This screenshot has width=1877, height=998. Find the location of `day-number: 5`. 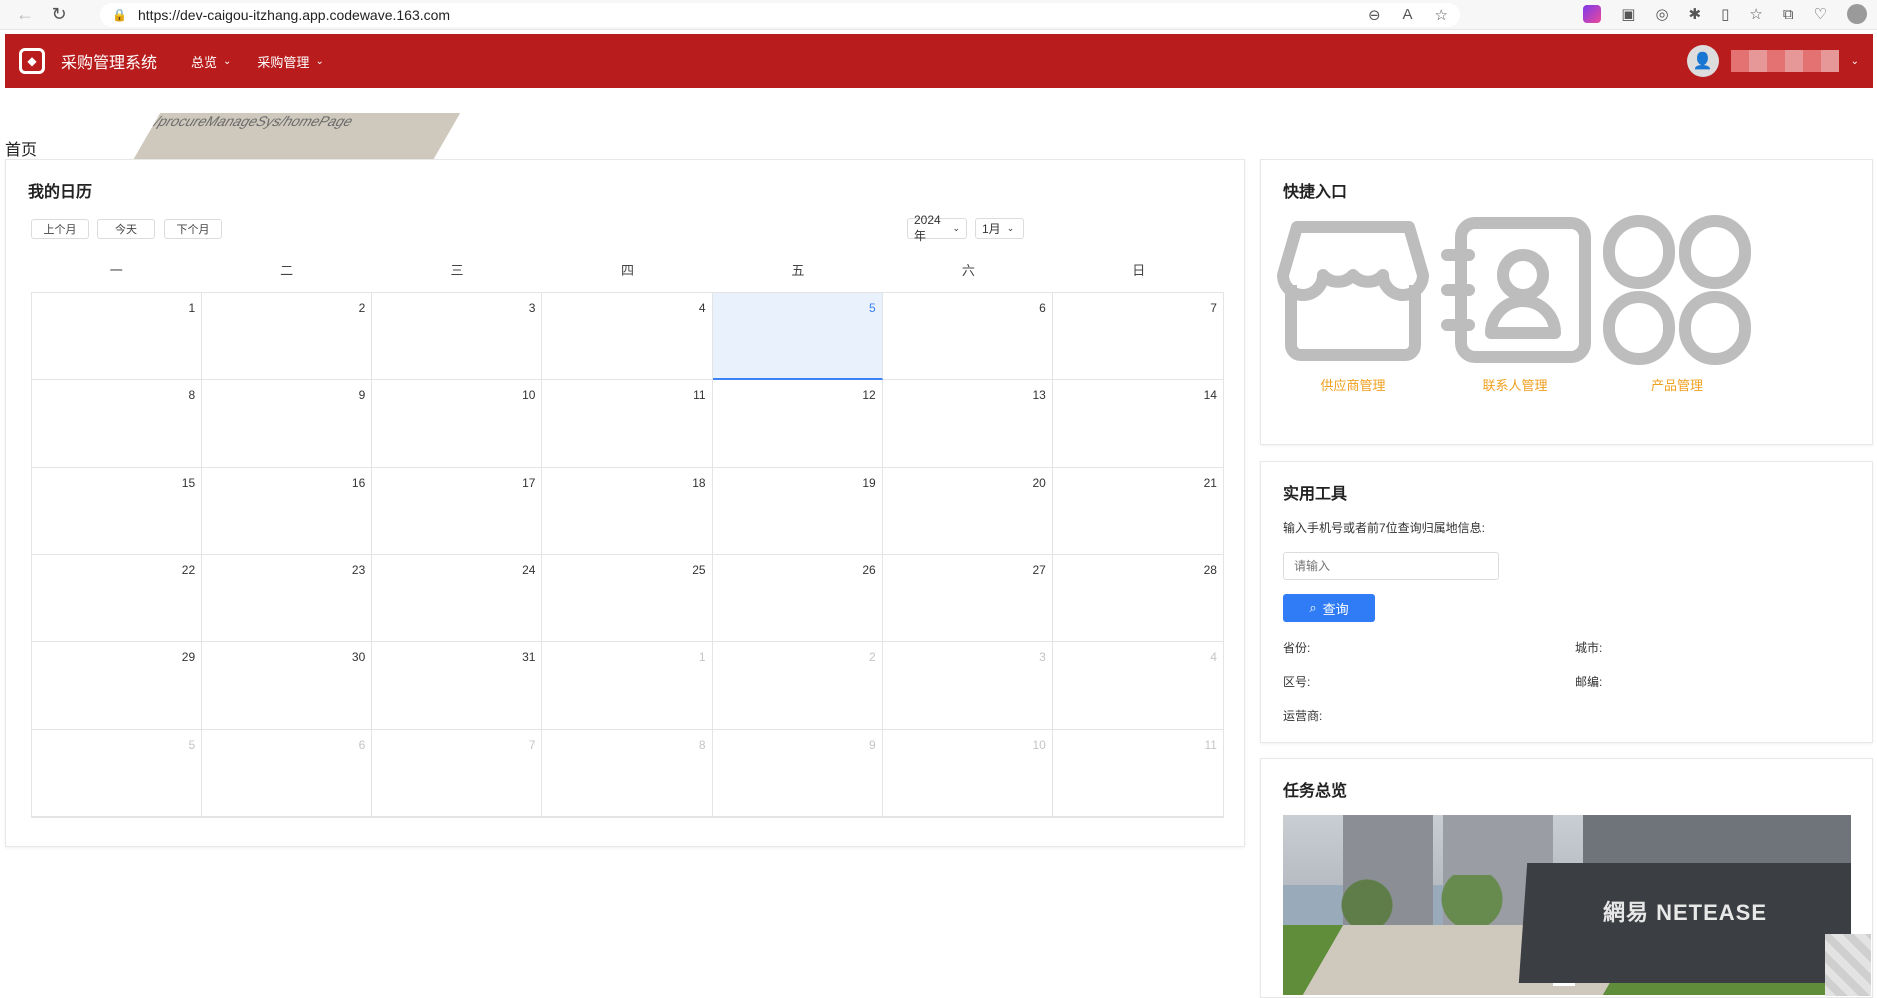

day-number: 5 is located at coordinates (191, 745).